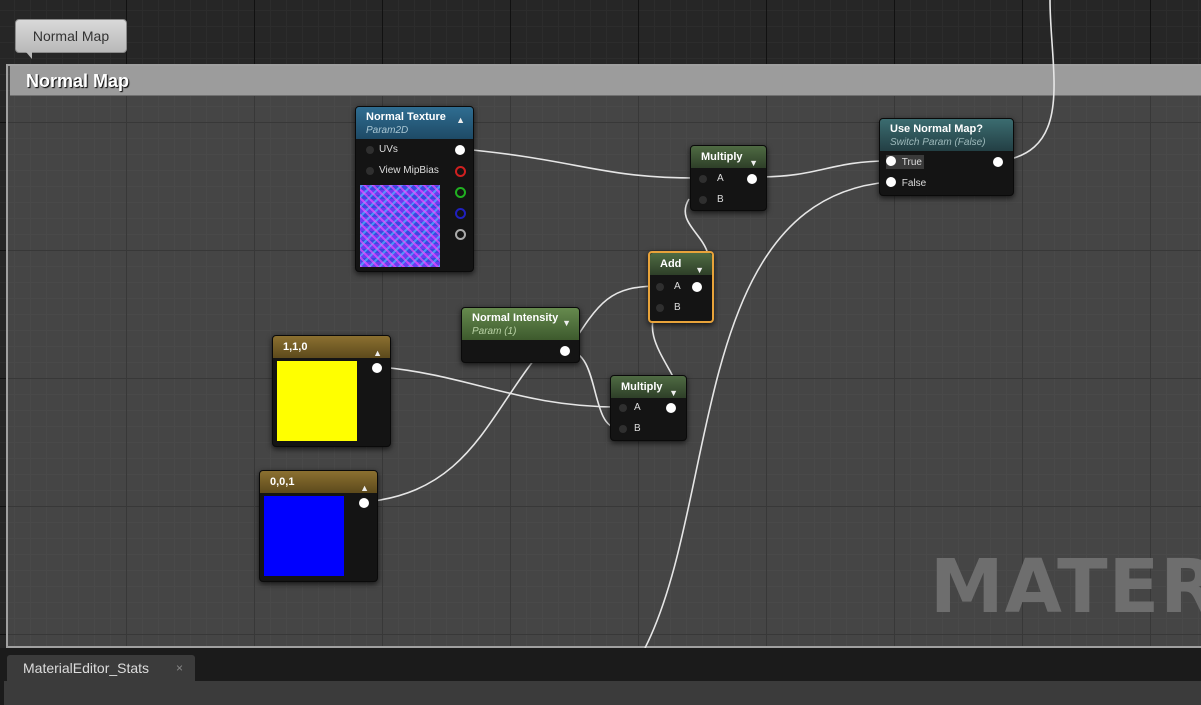  I want to click on color-swatch-blue, so click(304, 536).